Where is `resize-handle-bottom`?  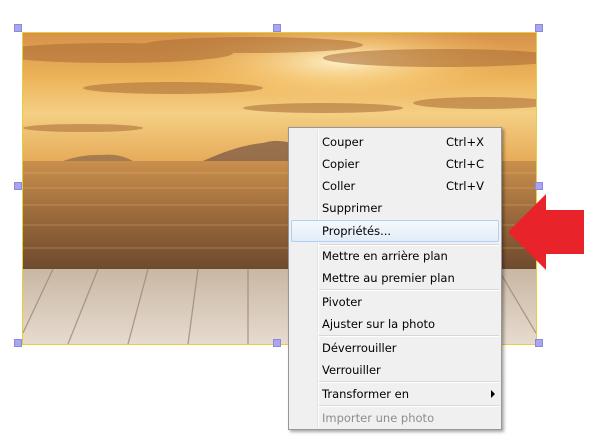 resize-handle-bottom is located at coordinates (277, 343).